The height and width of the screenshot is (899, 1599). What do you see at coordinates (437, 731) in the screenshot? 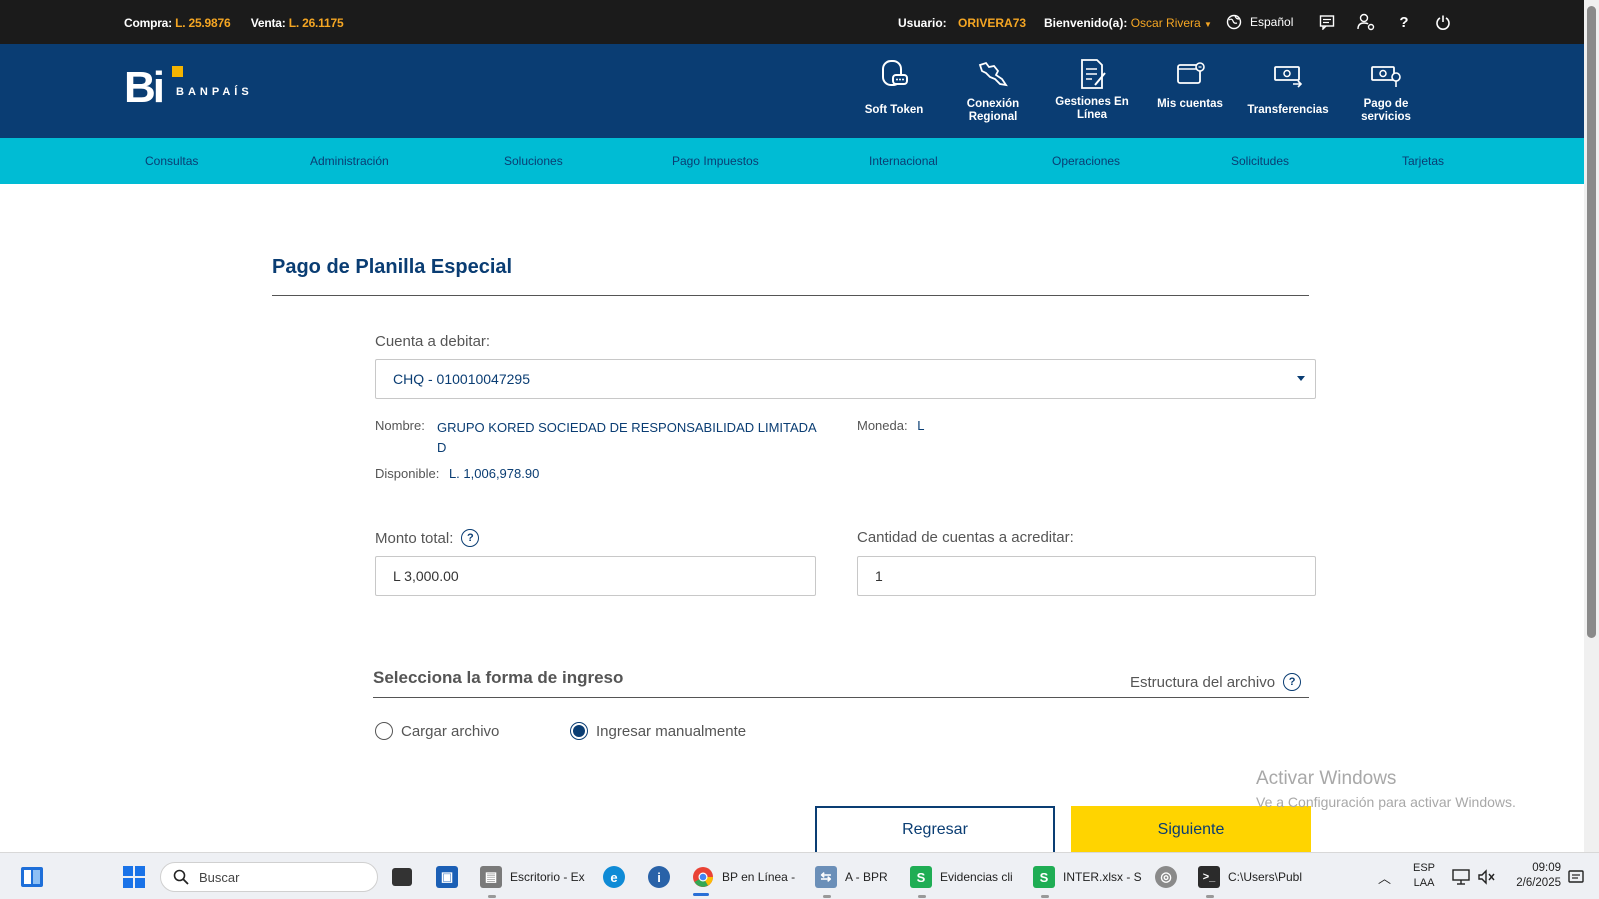
I see `radio-cargar-archivo: Cargar archivo` at bounding box center [437, 731].